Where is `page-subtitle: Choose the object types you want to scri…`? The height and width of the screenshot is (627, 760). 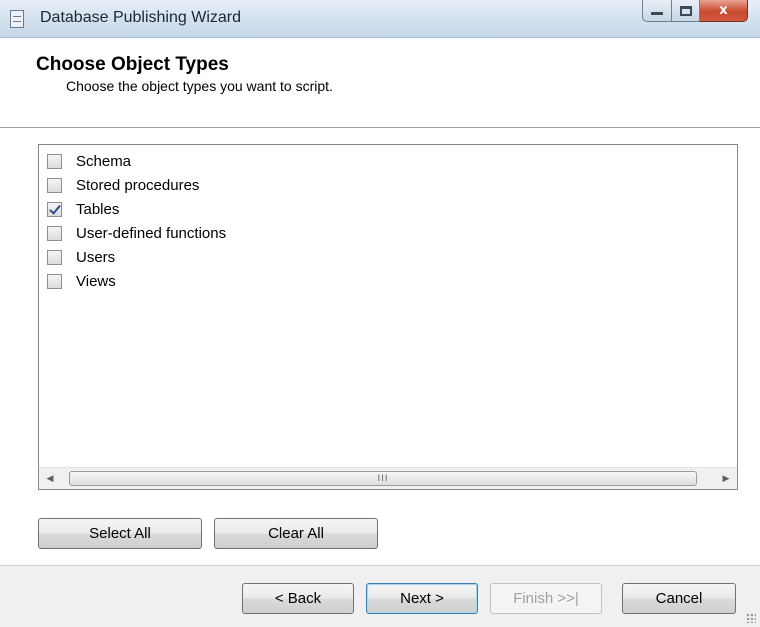 page-subtitle: Choose the object types you want to scri… is located at coordinates (199, 86).